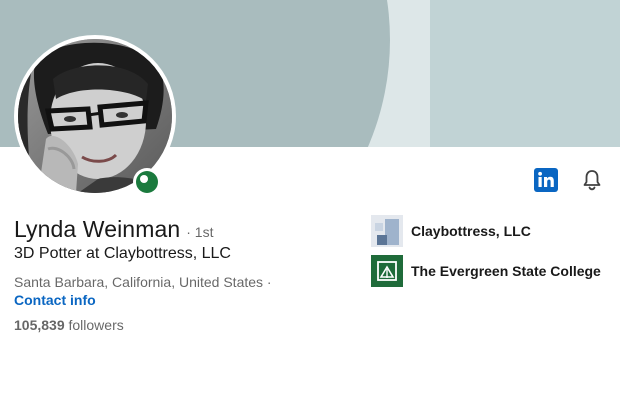 The image size is (620, 402). Describe the element at coordinates (569, 180) in the screenshot. I see `profile-actions` at that location.